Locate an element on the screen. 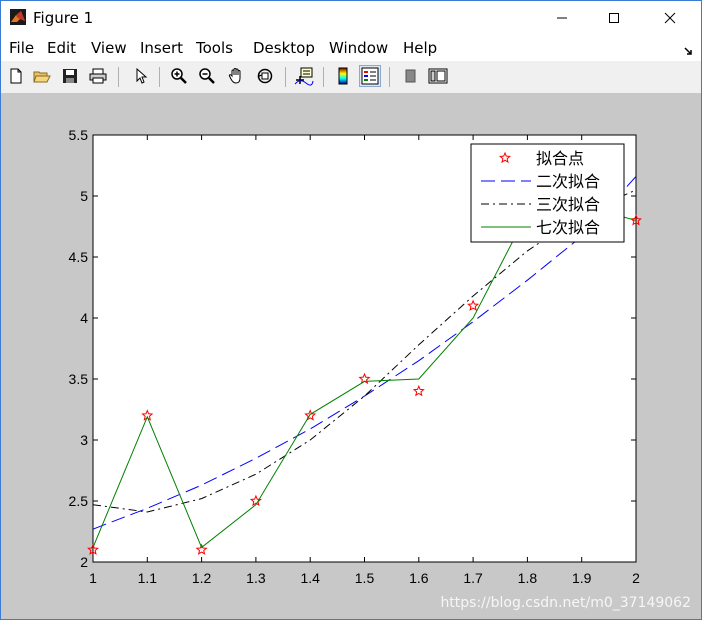 The width and height of the screenshot is (702, 620). save-button is located at coordinates (70, 76).